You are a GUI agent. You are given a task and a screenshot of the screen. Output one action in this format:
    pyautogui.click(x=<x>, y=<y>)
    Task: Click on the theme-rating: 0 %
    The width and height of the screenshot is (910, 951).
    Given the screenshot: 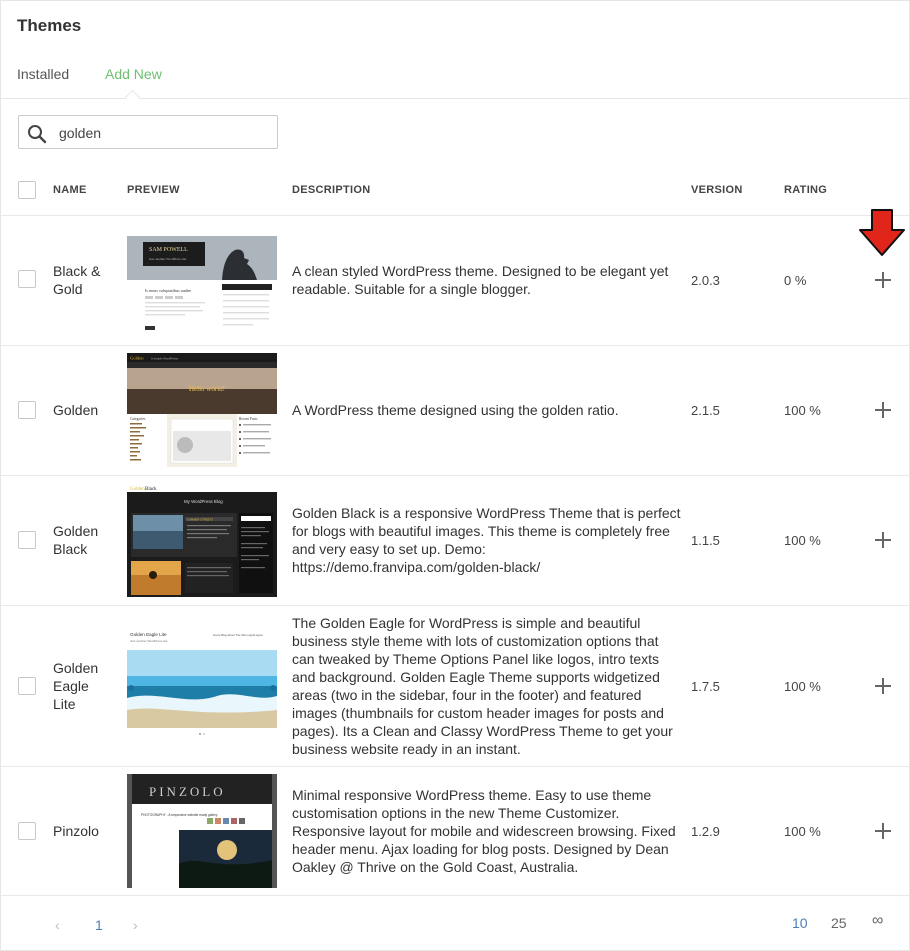 What is the action you would take?
    pyautogui.click(x=795, y=280)
    